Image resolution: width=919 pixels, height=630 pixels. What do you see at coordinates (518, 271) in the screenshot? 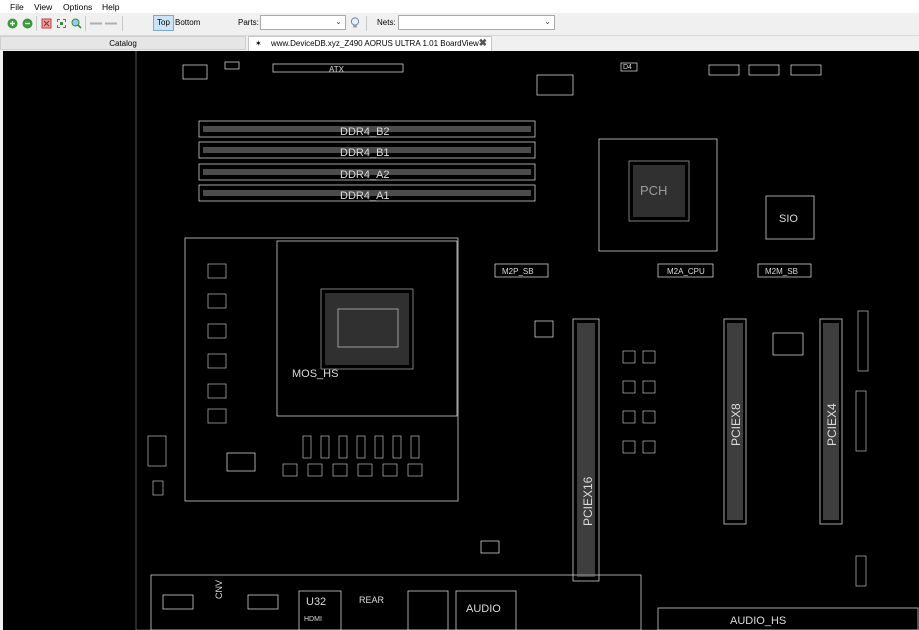
I see `board-label-m2p-sb: M2P_SB` at bounding box center [518, 271].